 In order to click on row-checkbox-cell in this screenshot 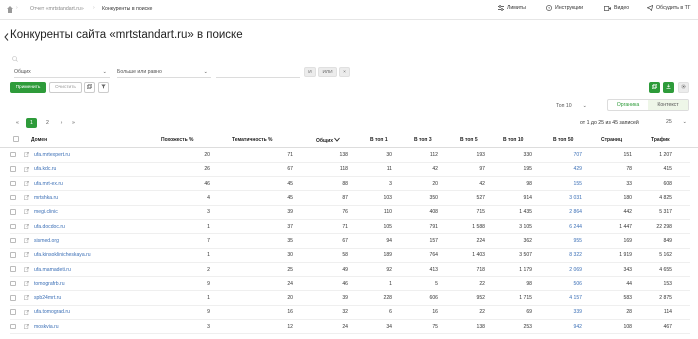, I will do `click(17, 212)`.